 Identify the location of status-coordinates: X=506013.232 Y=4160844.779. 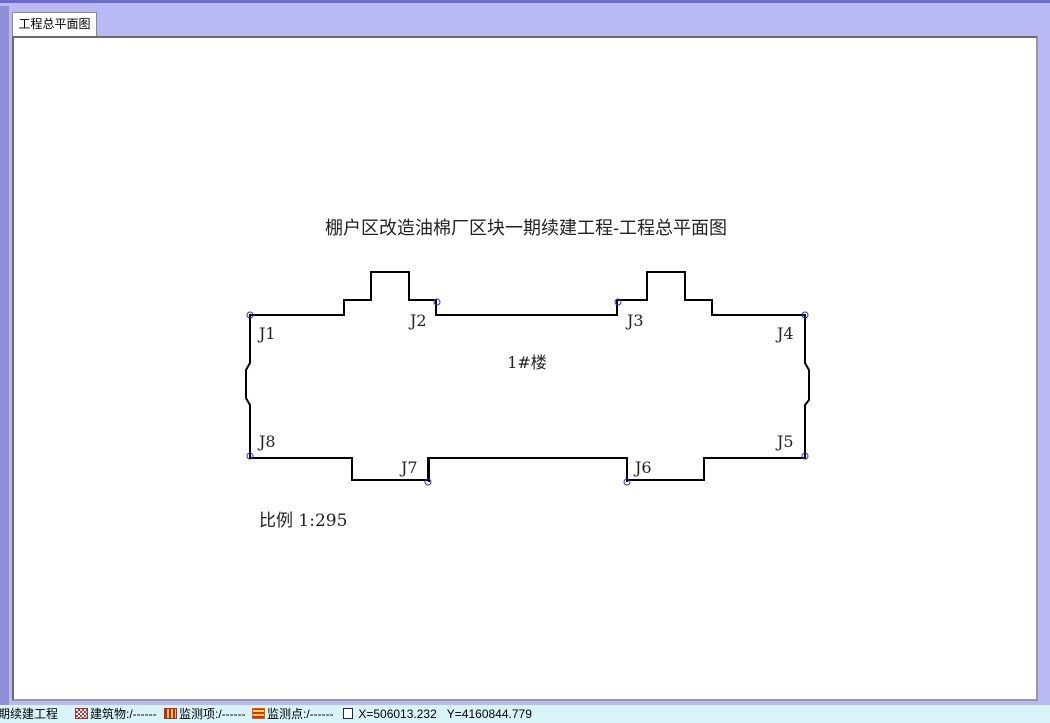
(437, 714).